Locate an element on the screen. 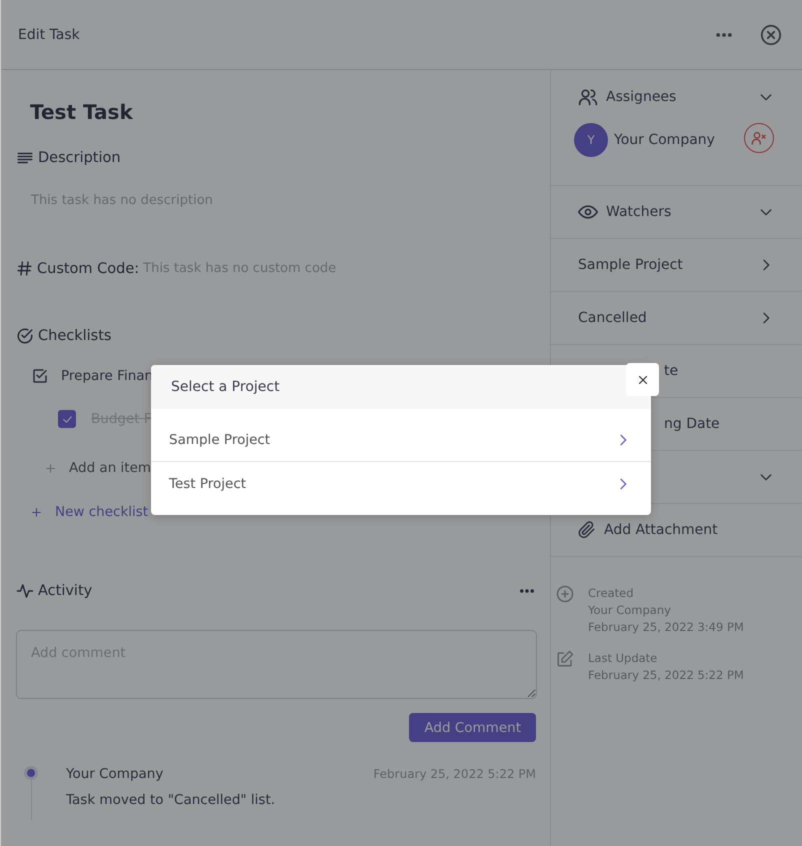  plus-icon is located at coordinates (36, 512).